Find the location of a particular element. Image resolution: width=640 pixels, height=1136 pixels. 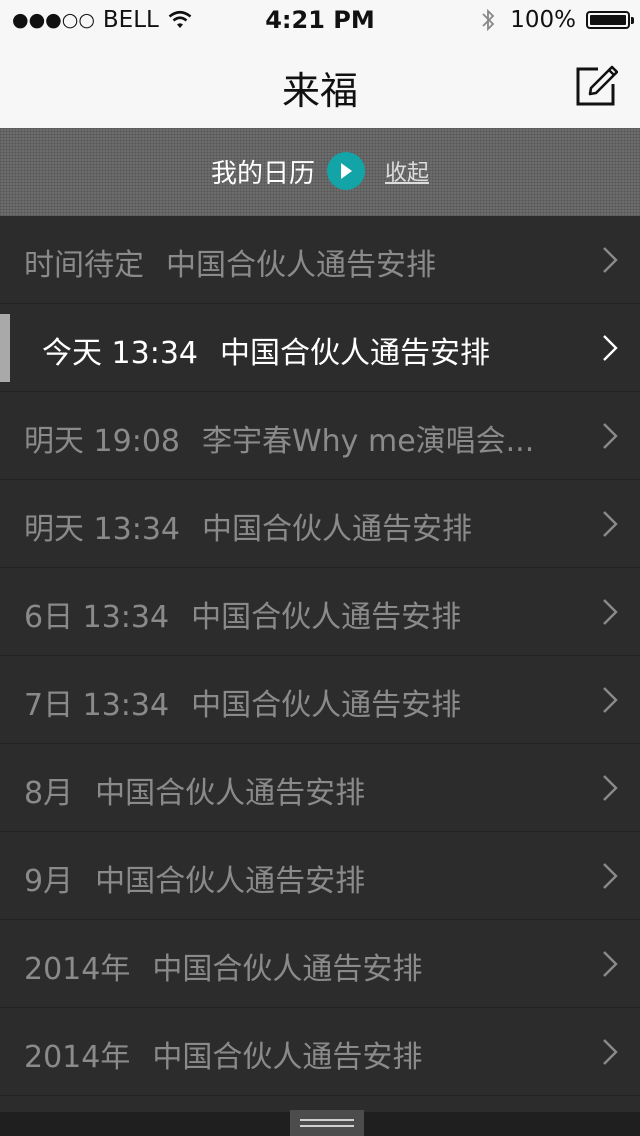

event-row: 今天 13:34 中国合伙人通告安排 is located at coordinates (320, 348).